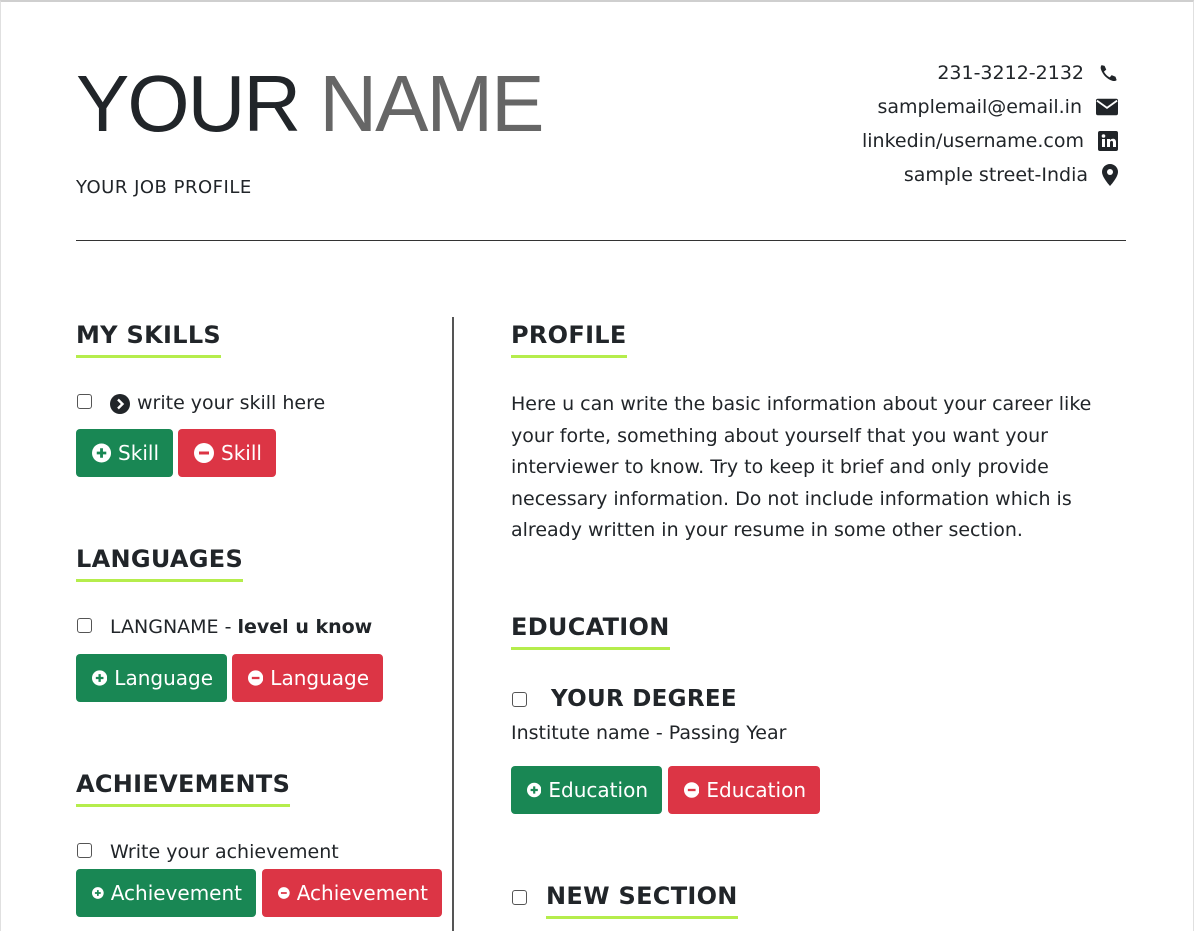 This screenshot has height=931, width=1194. Describe the element at coordinates (164, 187) in the screenshot. I see `job-profile: YOUR JOB PROFILE` at that location.